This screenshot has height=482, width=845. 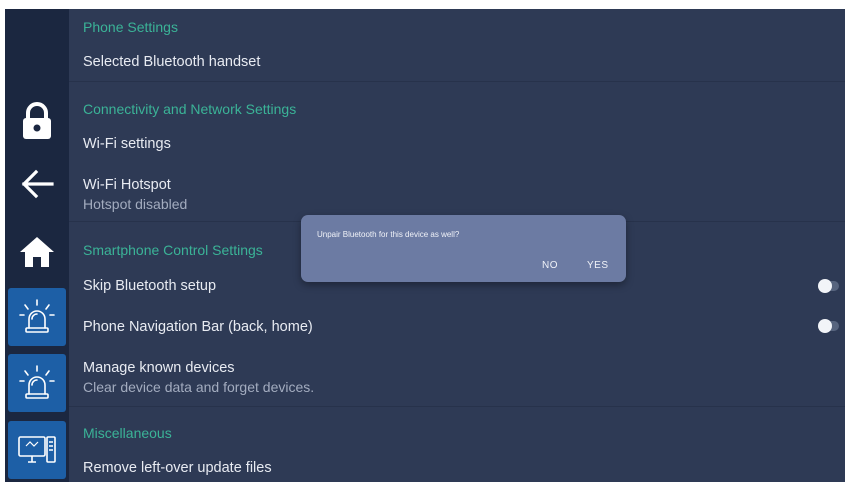 I want to click on section-header-misc: Miscellaneous, so click(x=127, y=433).